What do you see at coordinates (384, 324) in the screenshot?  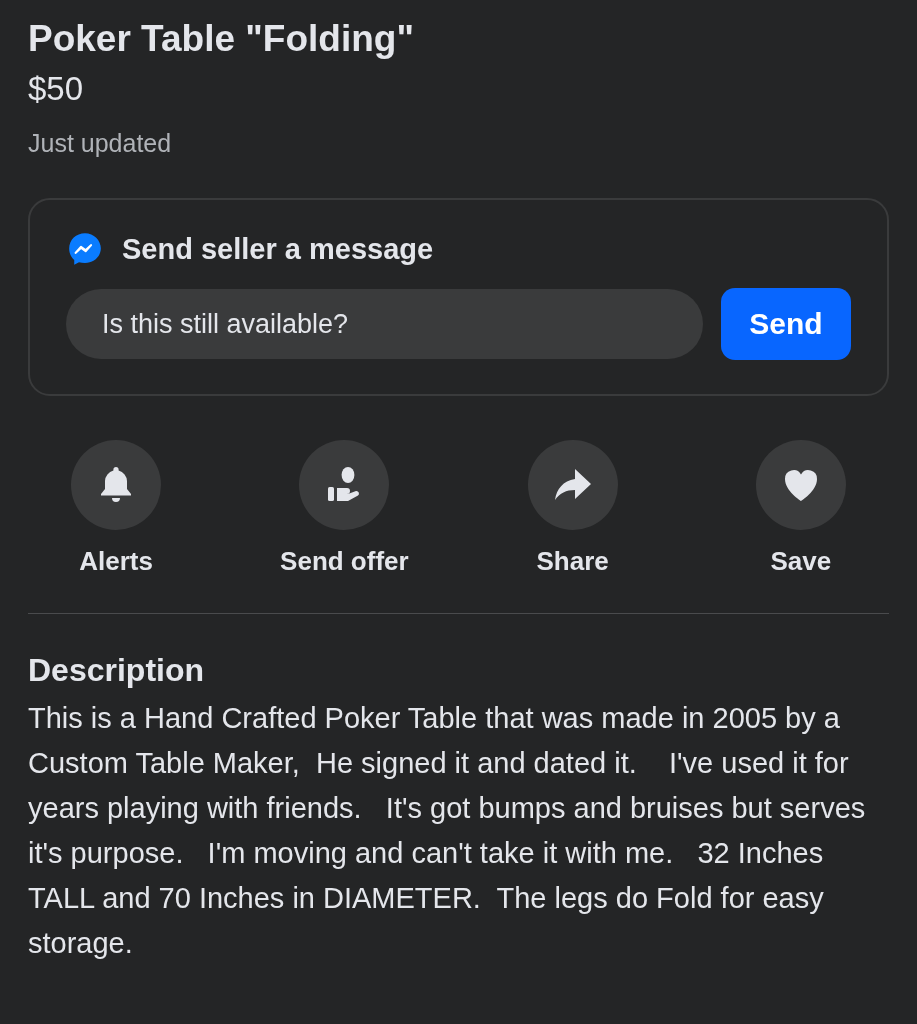 I see `message-field: Is this still available?` at bounding box center [384, 324].